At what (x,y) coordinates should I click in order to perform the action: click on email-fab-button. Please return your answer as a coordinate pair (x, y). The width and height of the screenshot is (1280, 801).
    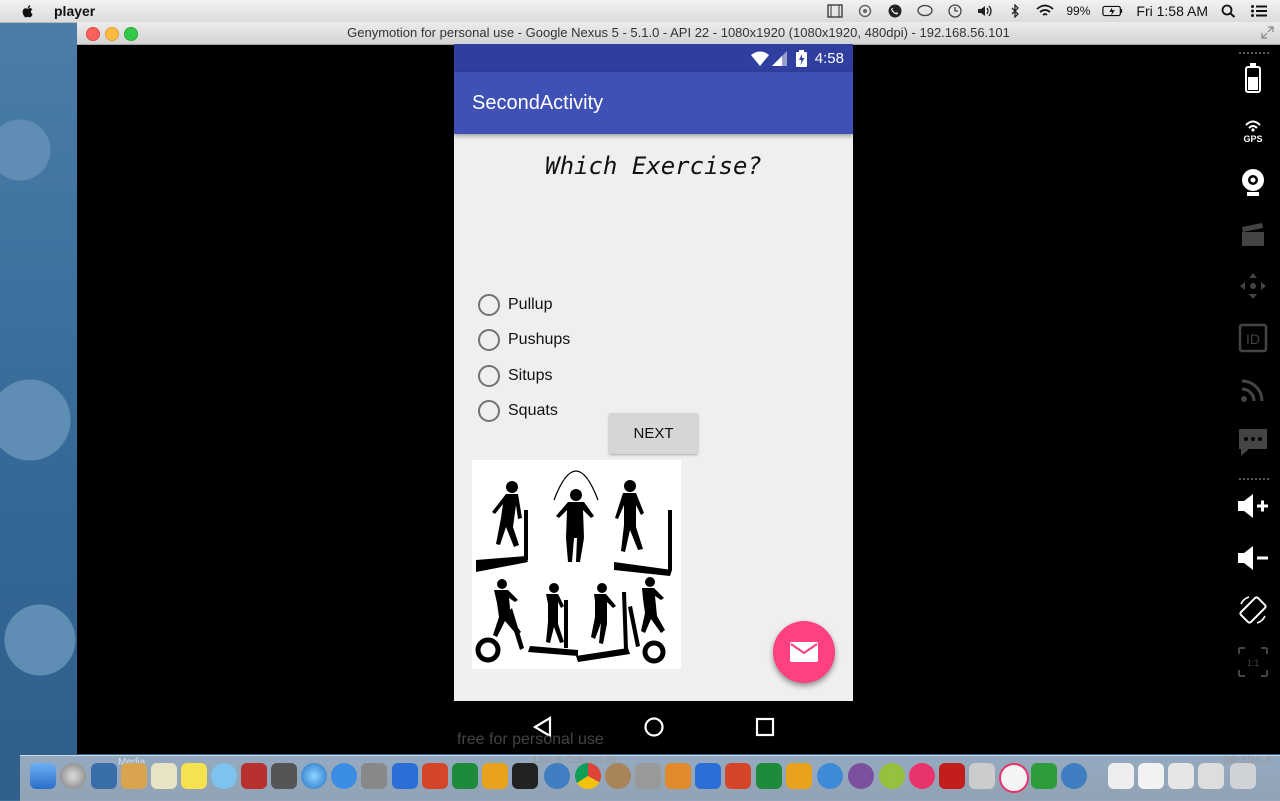
    Looking at the image, I should click on (804, 652).